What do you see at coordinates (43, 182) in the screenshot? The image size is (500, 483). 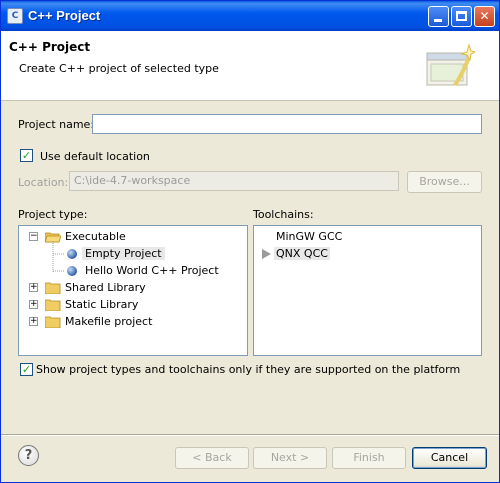 I see `location-label: Location:` at bounding box center [43, 182].